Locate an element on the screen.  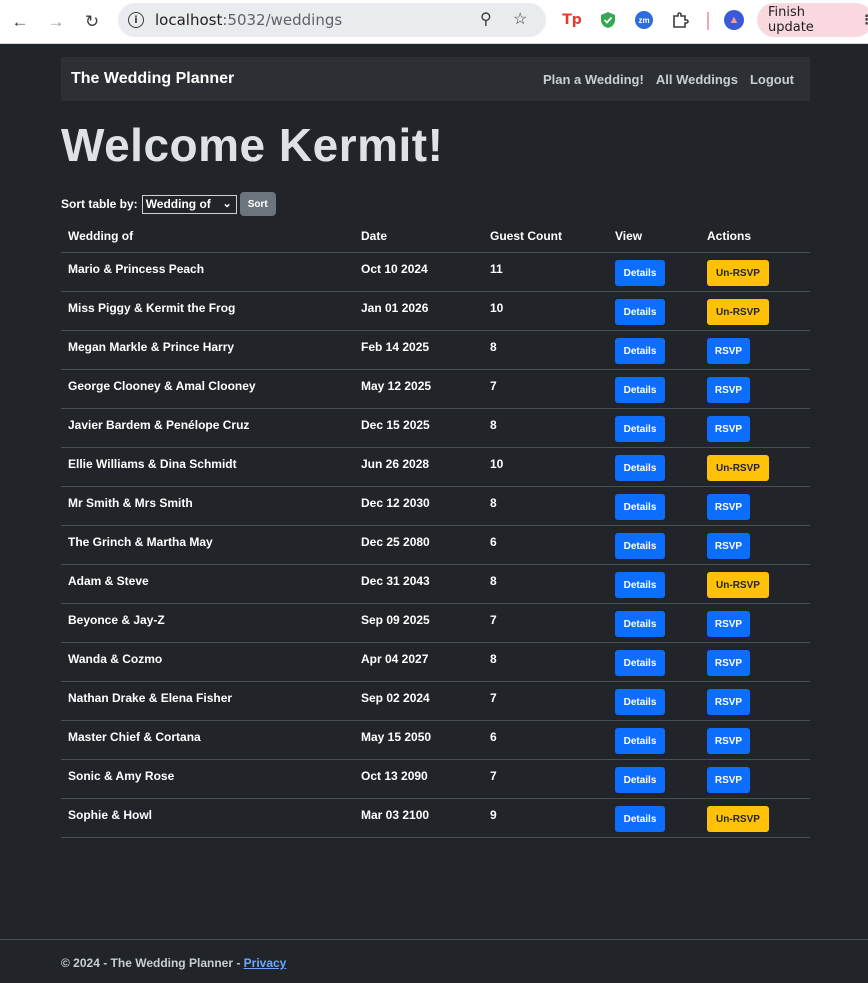
finish-update-label: Finish update is located at coordinates (791, 20).